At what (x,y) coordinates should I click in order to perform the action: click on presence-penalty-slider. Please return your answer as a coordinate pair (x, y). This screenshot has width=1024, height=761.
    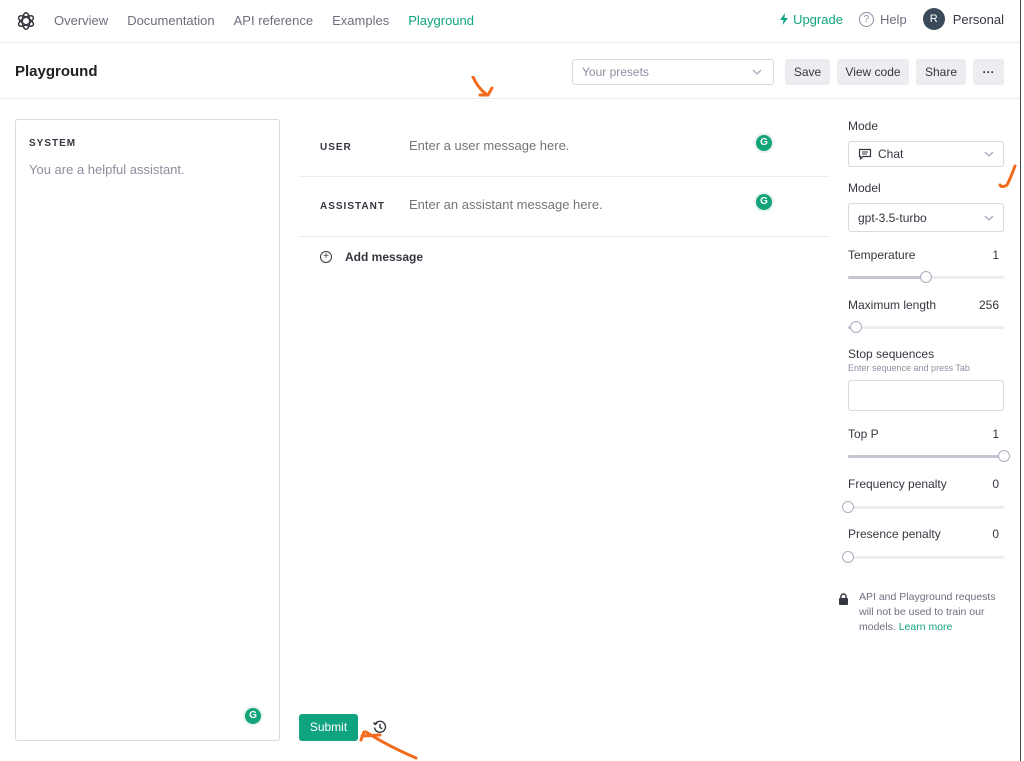
    Looking at the image, I should click on (923, 557).